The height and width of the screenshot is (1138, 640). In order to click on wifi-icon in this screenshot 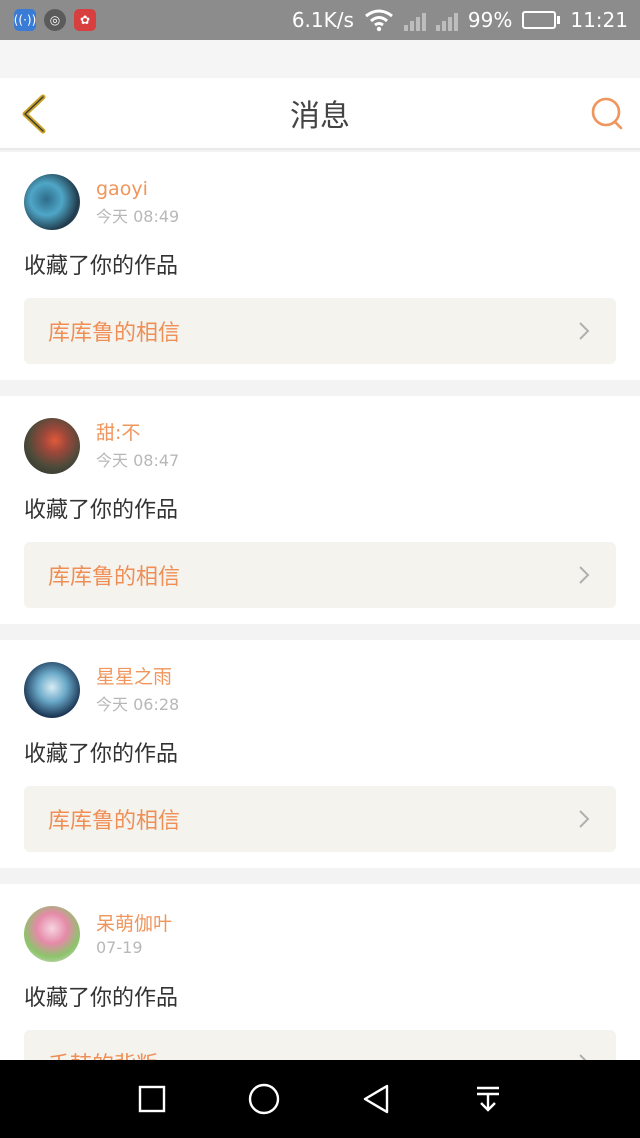, I will do `click(378, 20)`.